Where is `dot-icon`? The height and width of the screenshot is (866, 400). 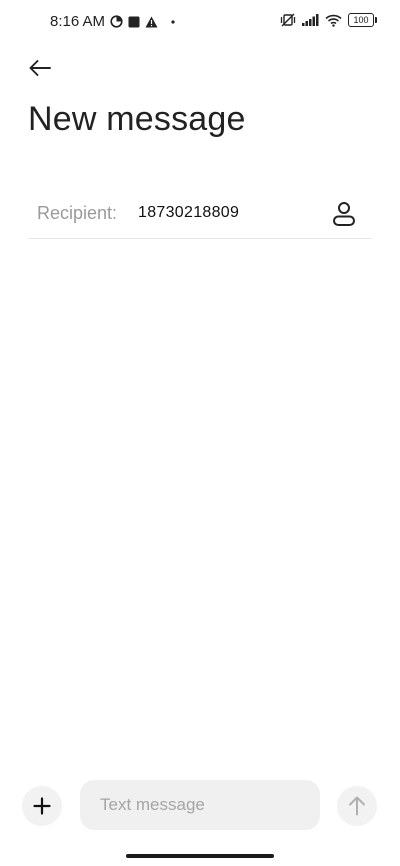
dot-icon is located at coordinates (173, 21).